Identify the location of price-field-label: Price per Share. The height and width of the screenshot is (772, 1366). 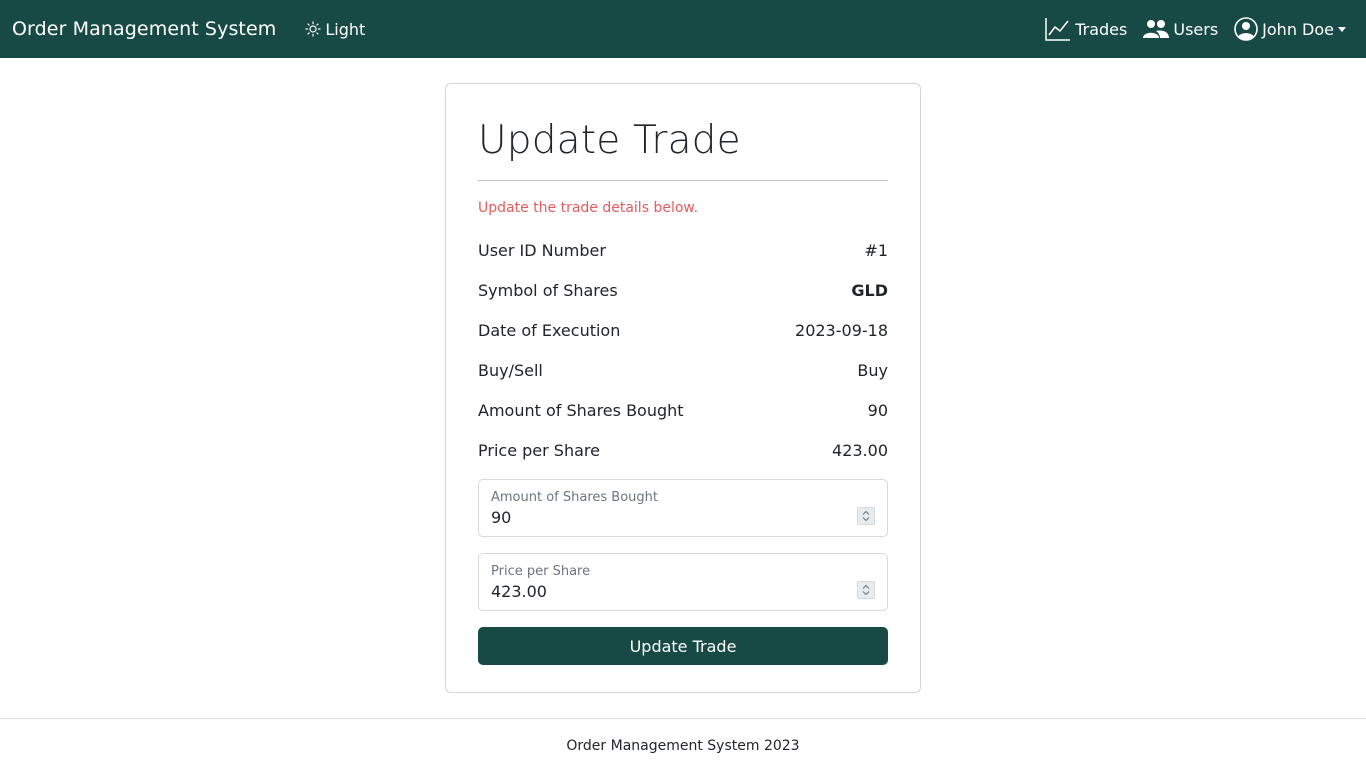
(541, 571).